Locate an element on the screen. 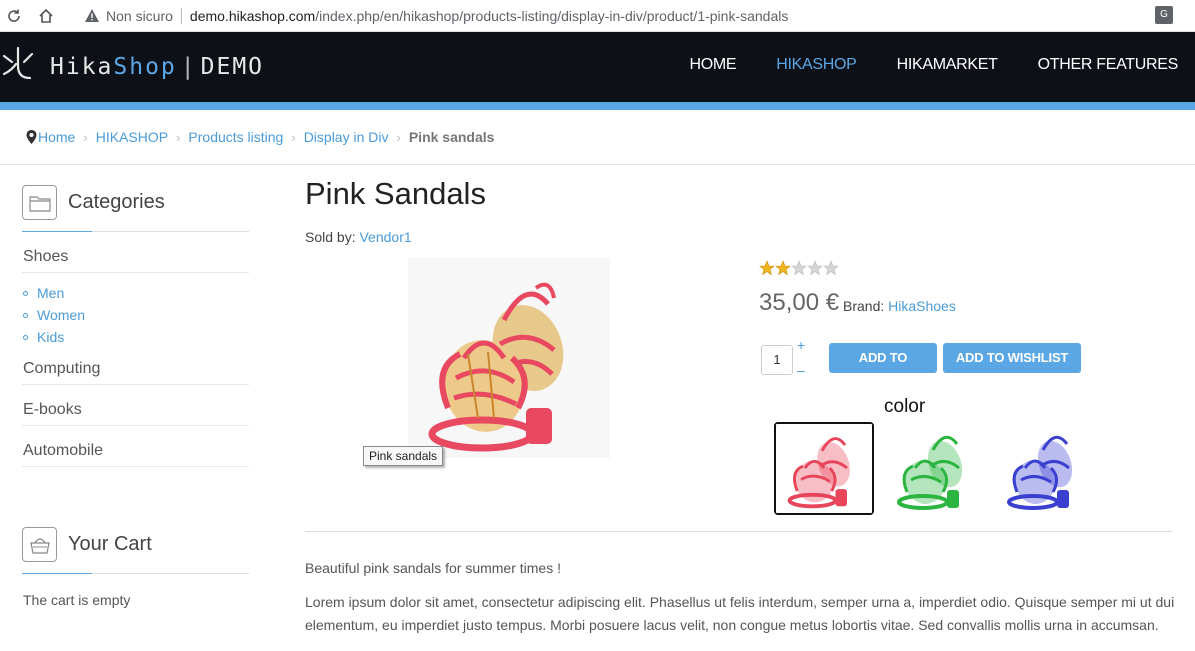 Image resolution: width=1195 pixels, height=651 pixels. url-host: demo.hikashop.com is located at coordinates (252, 15).